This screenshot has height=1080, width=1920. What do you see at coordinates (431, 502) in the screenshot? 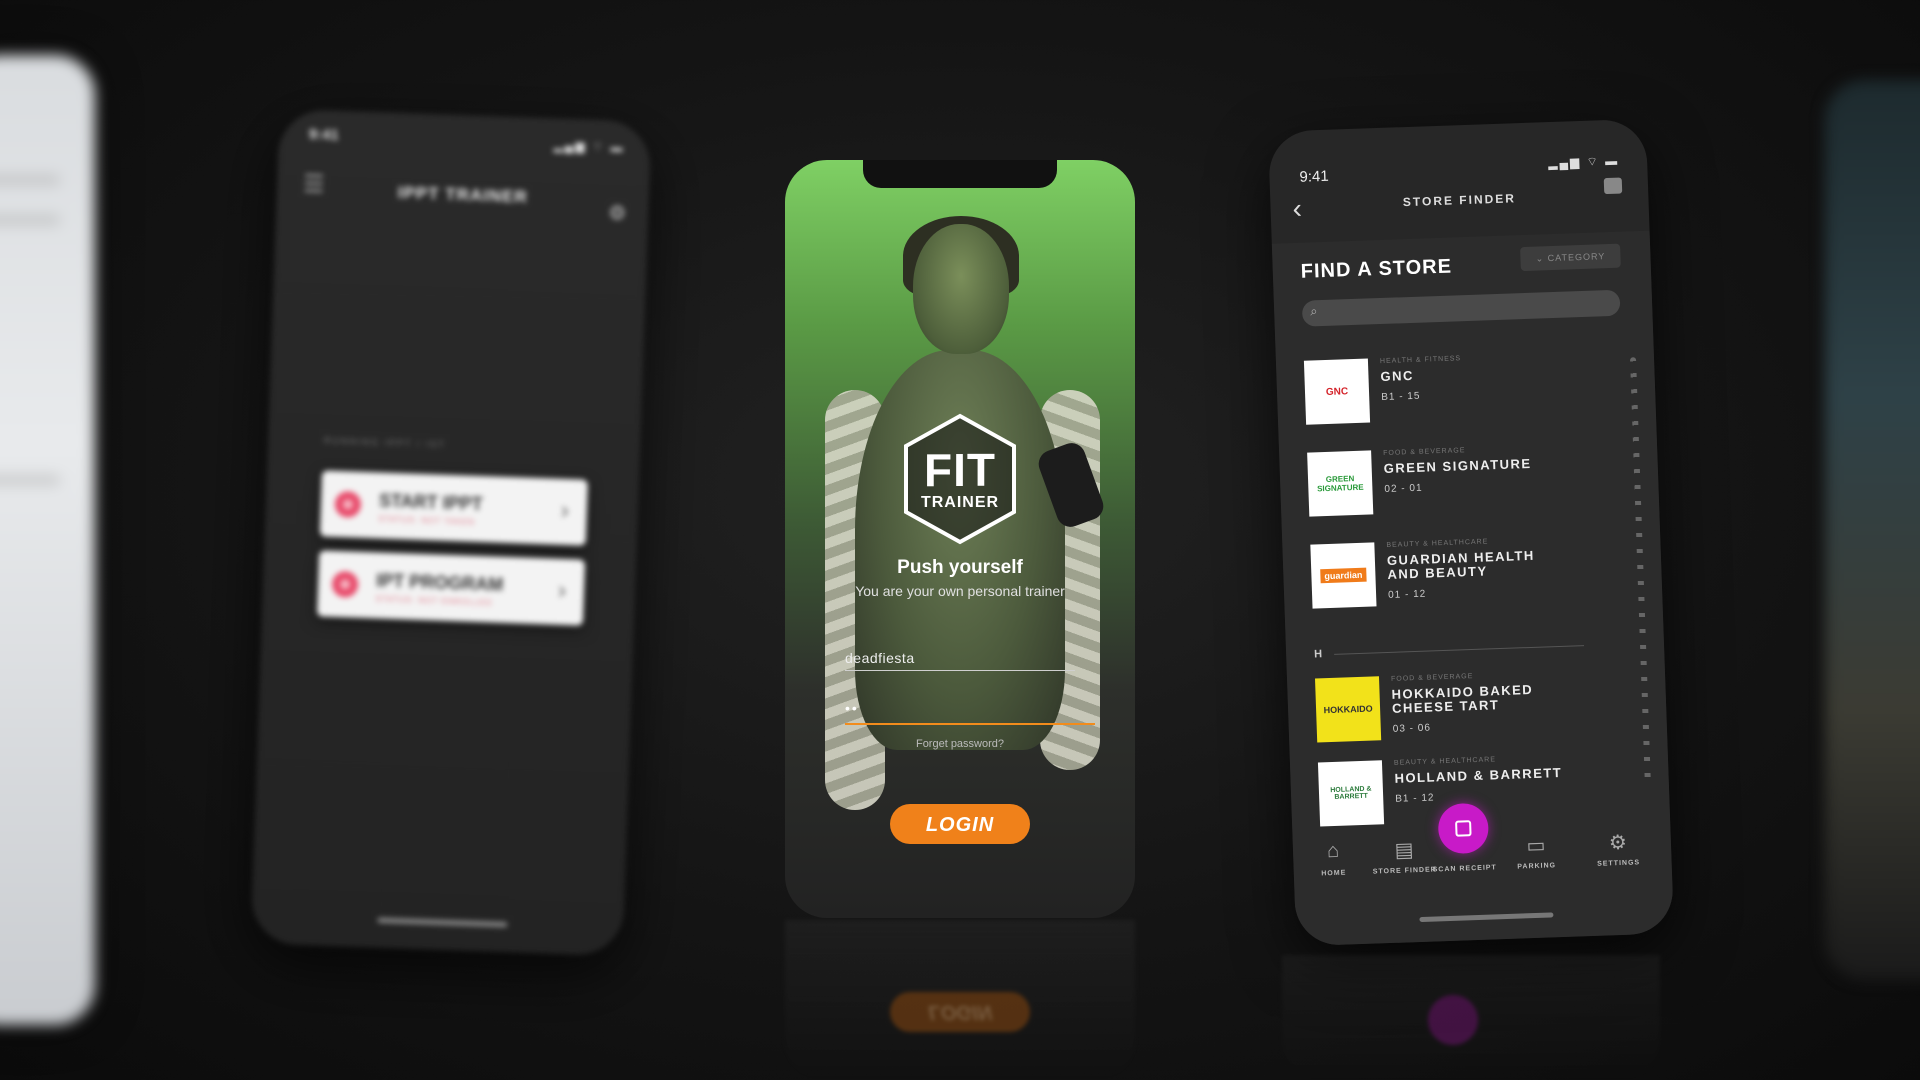
I see `card-title: START IPPT` at bounding box center [431, 502].